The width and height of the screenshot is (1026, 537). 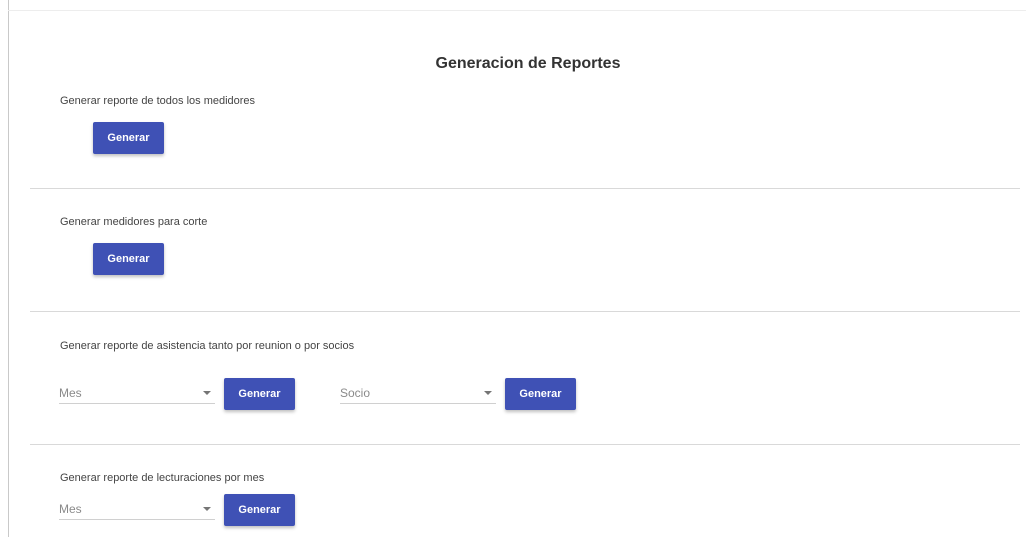 I want to click on generate-attendance-month-button: Generar, so click(x=259, y=394).